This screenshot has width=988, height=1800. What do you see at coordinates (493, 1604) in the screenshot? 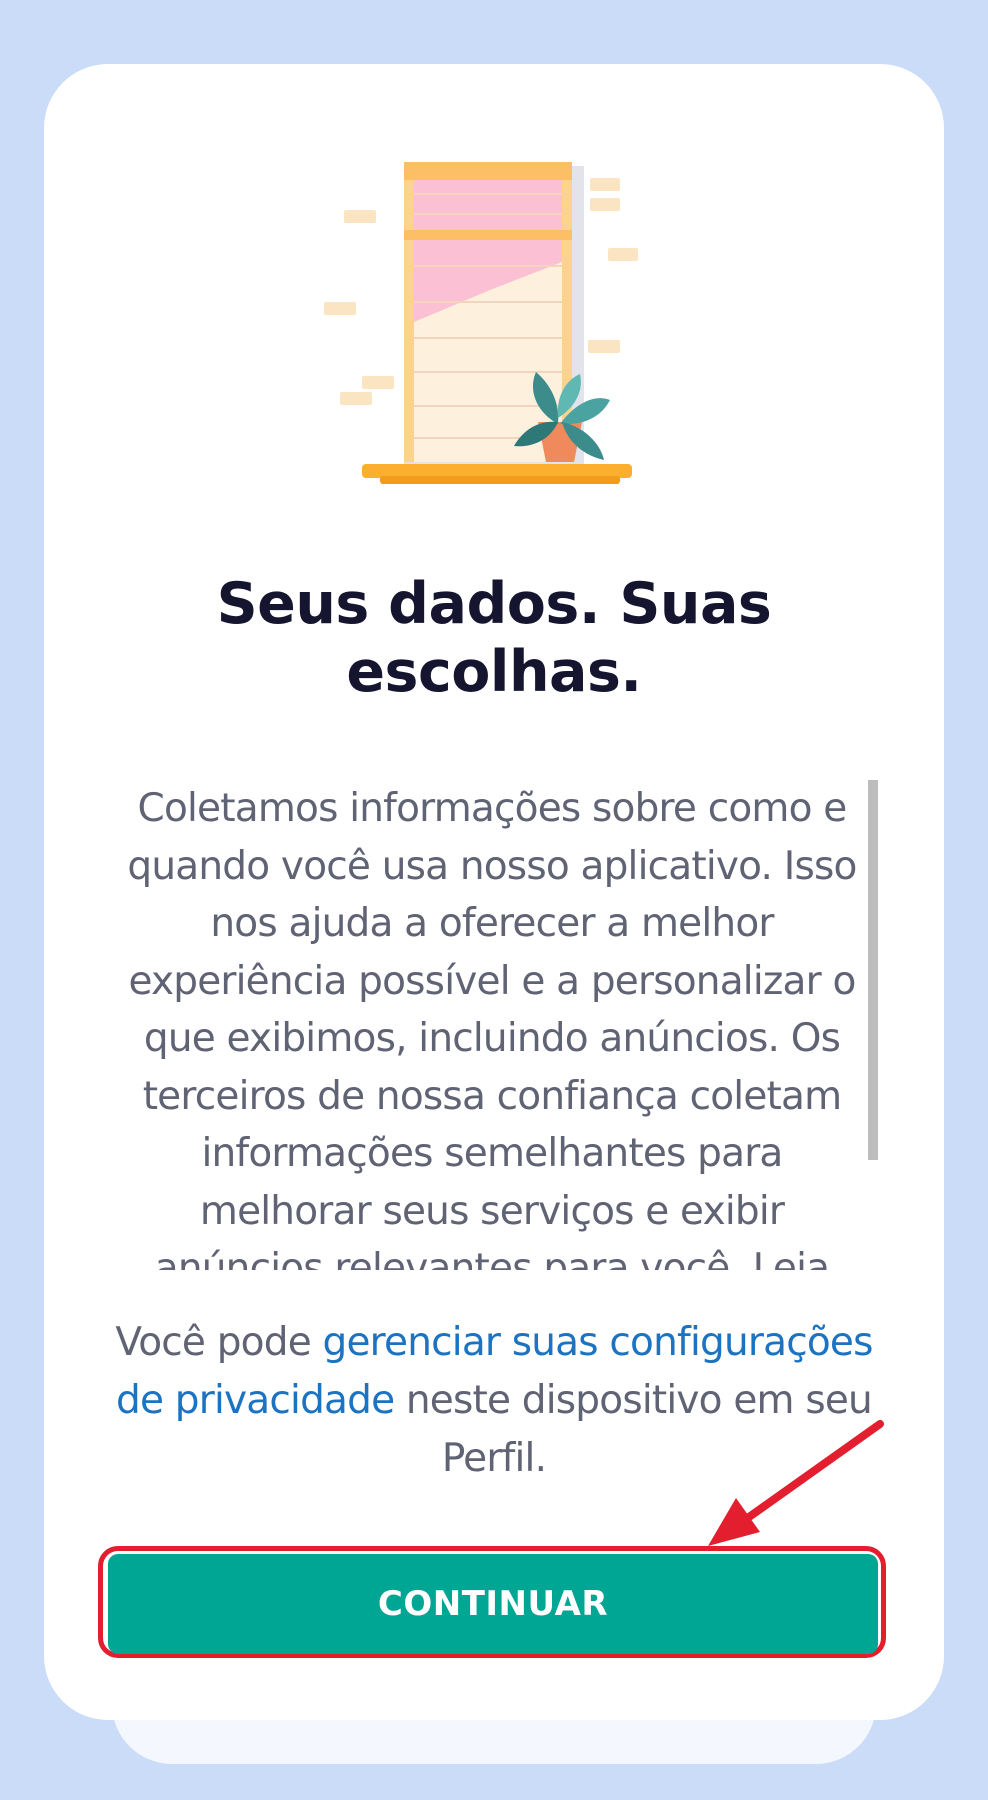
I see `continue-button: CONTINUAR` at bounding box center [493, 1604].